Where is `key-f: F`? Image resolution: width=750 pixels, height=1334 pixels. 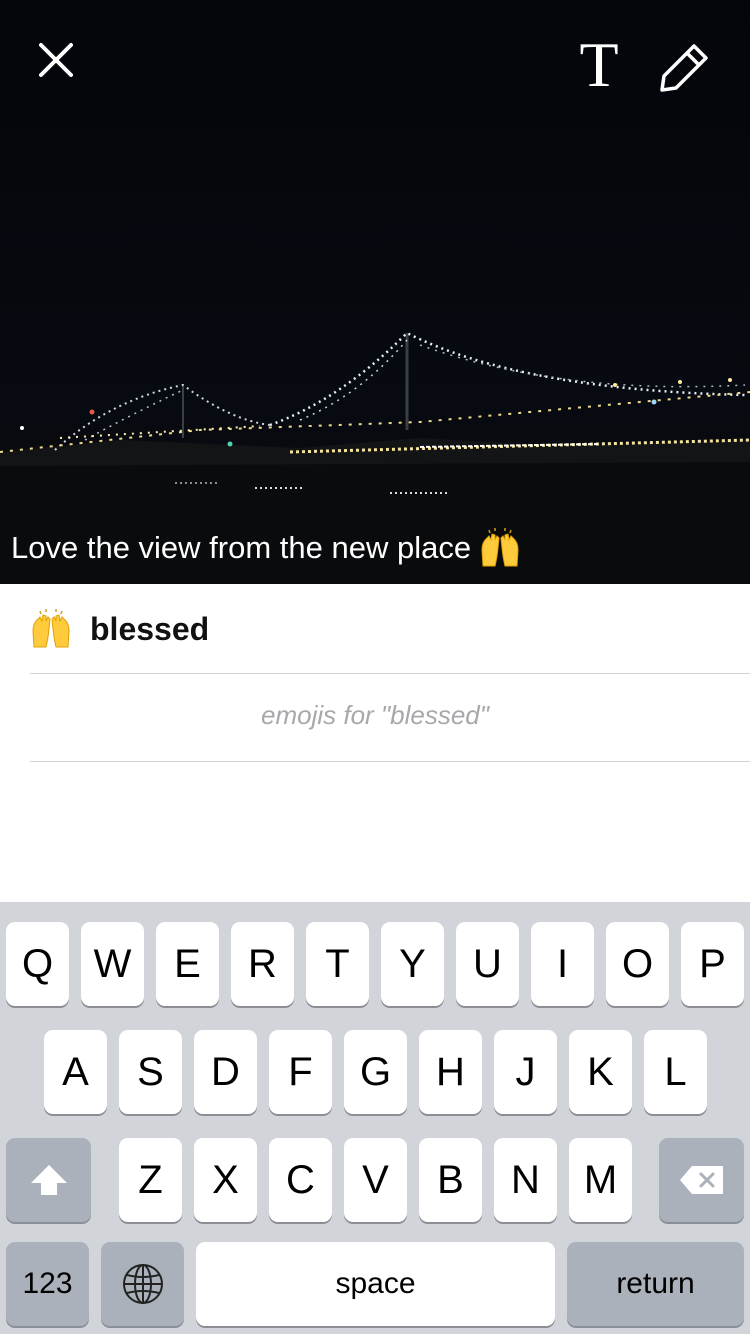
key-f: F is located at coordinates (300, 1072).